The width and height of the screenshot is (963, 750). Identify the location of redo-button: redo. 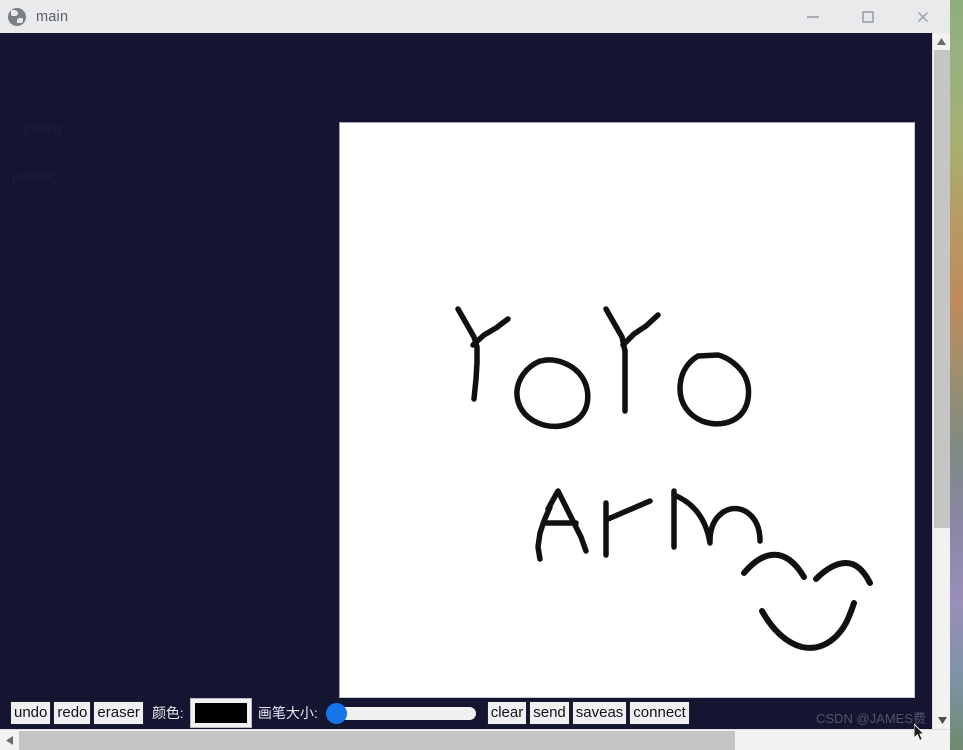
(72, 713).